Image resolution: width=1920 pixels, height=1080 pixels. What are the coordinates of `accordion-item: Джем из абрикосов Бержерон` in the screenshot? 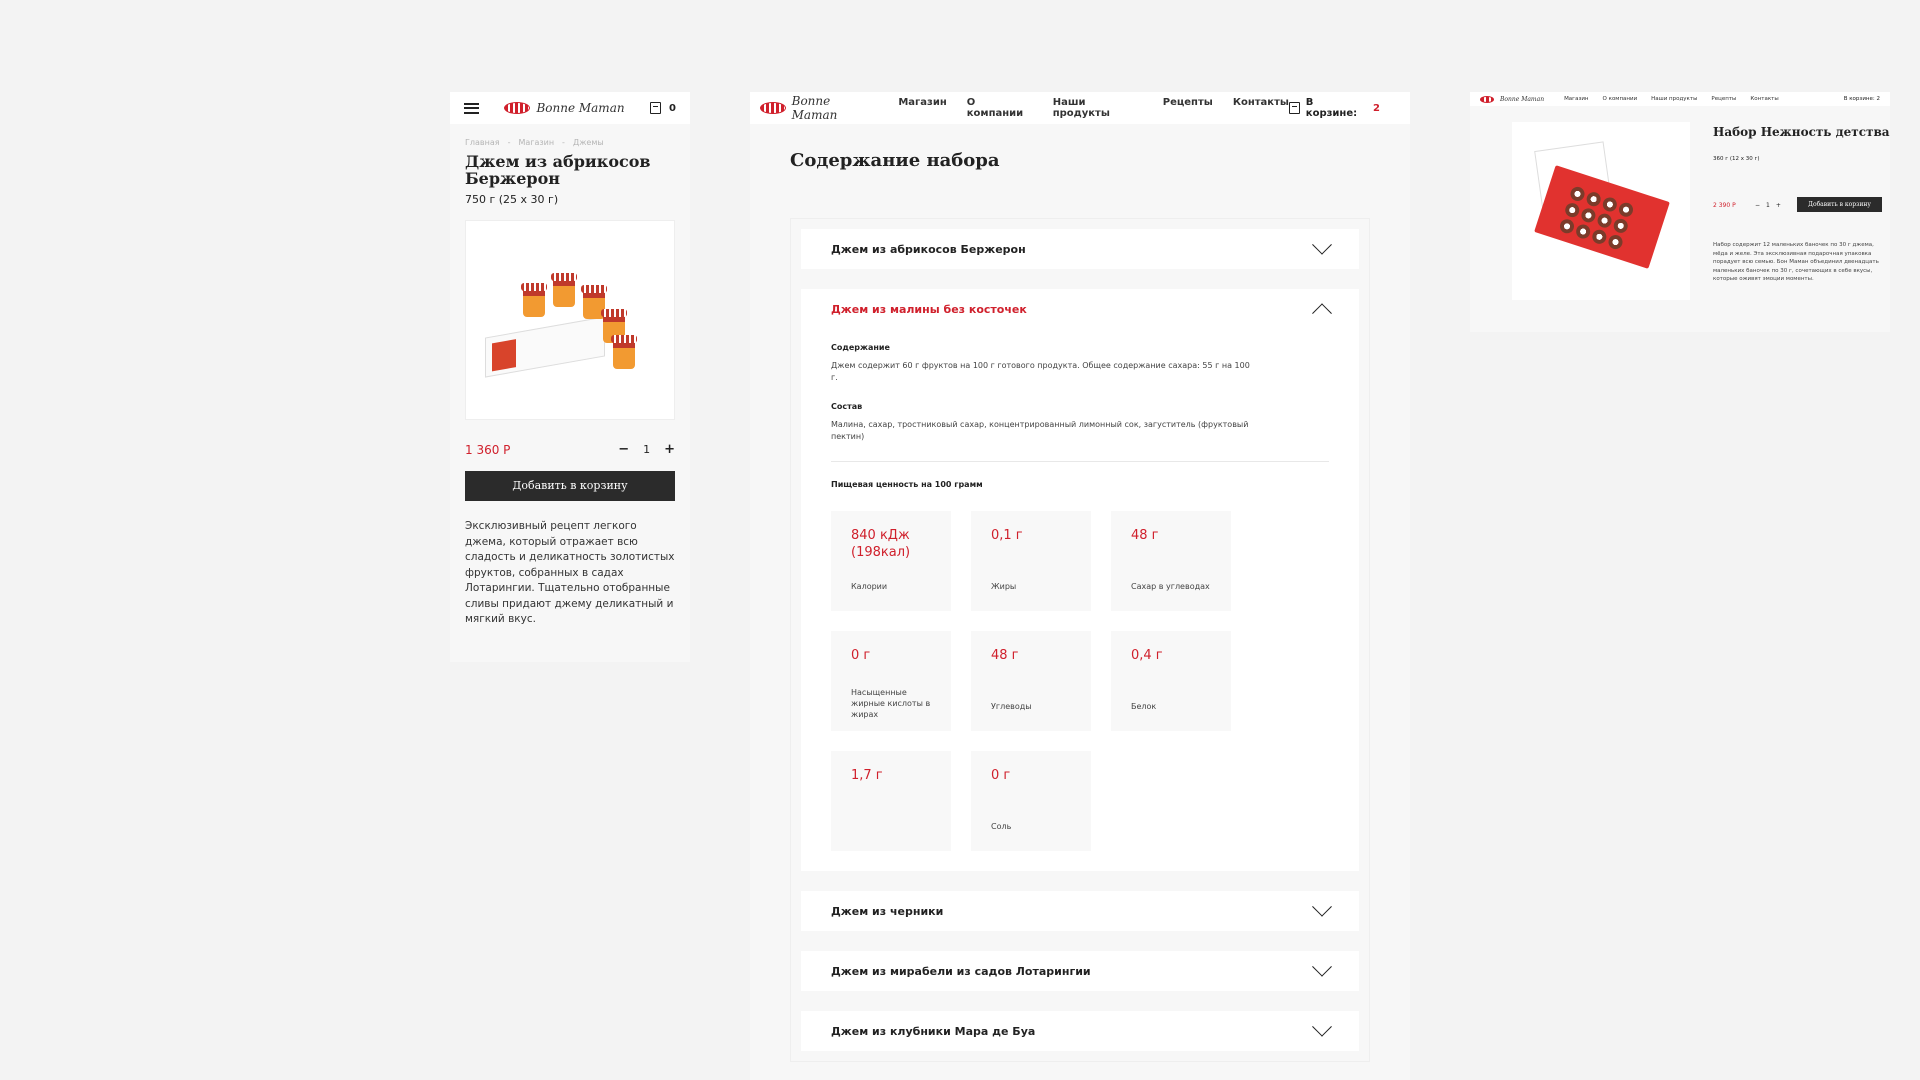 It's located at (1080, 249).